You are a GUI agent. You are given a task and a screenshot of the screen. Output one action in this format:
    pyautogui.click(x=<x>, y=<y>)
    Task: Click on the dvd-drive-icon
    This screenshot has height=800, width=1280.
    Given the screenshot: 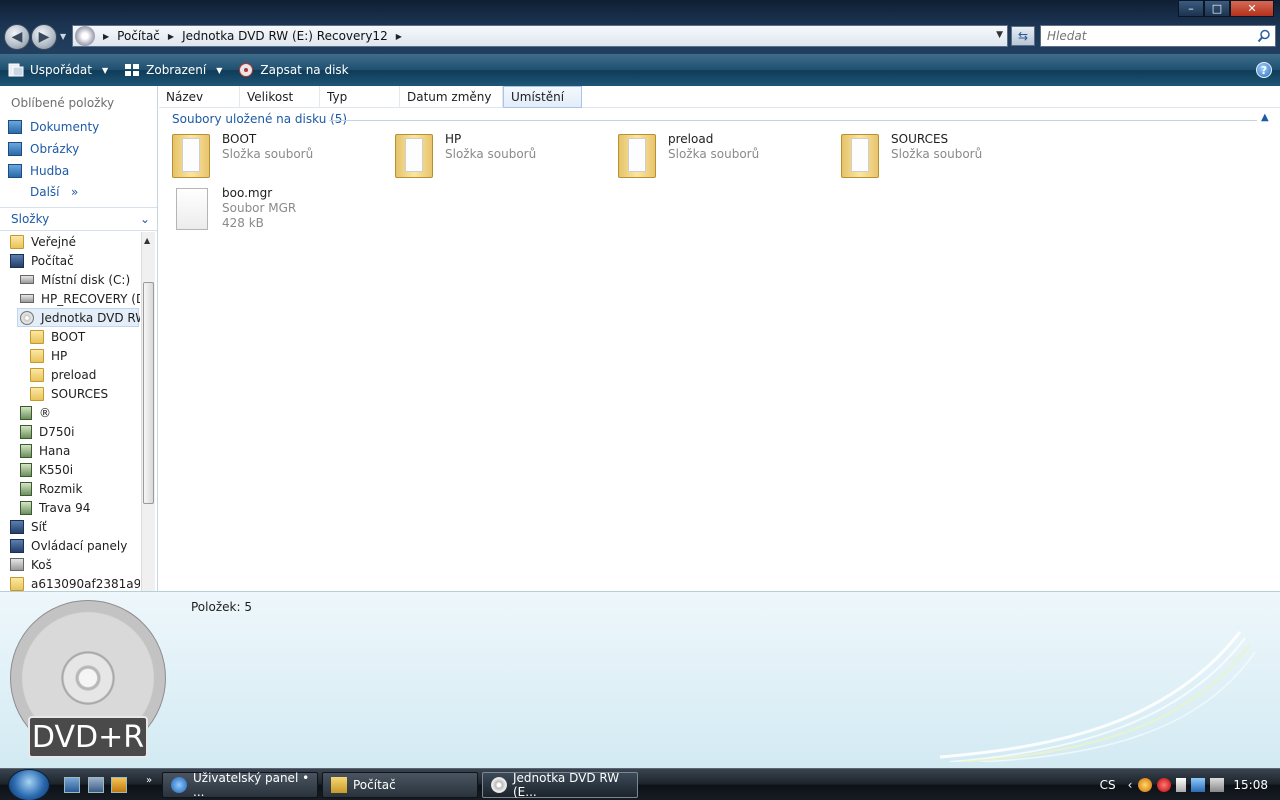 What is the action you would take?
    pyautogui.click(x=27, y=317)
    